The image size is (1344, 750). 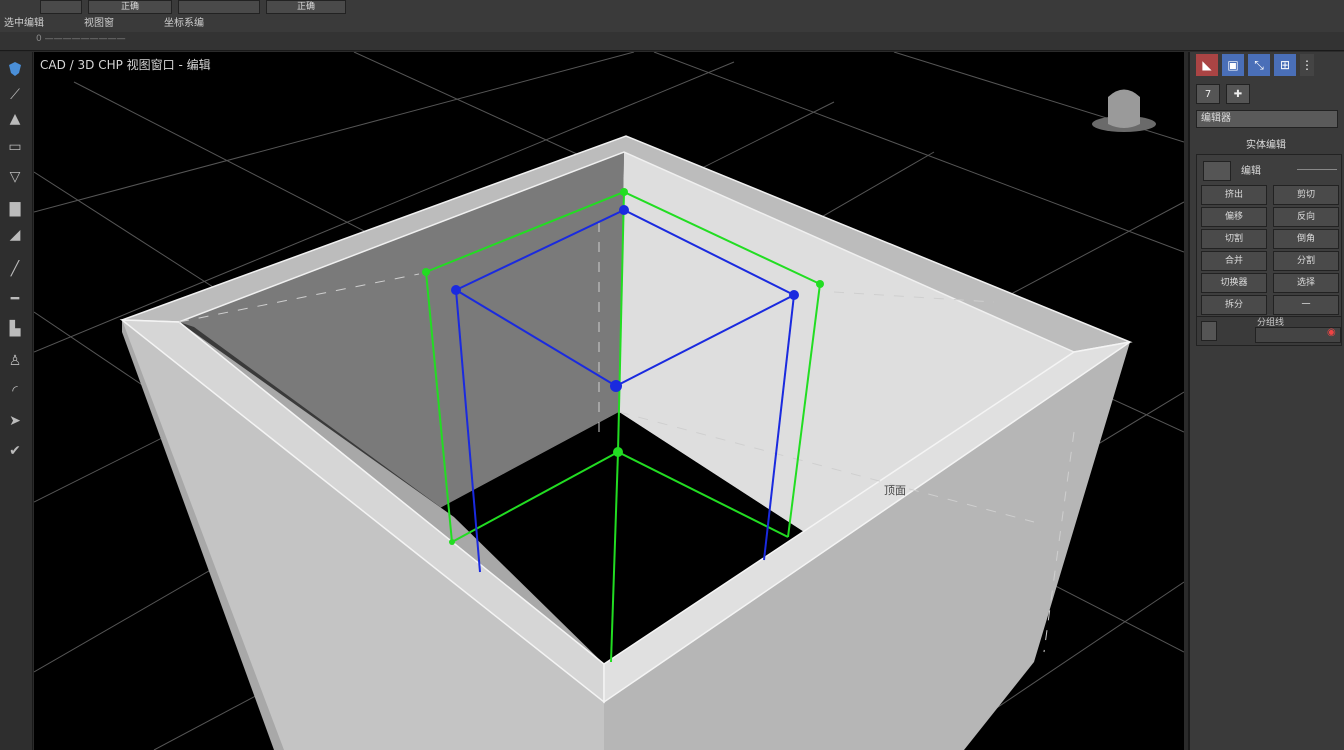 What do you see at coordinates (15, 421) in the screenshot?
I see `arrow-icon: ➤` at bounding box center [15, 421].